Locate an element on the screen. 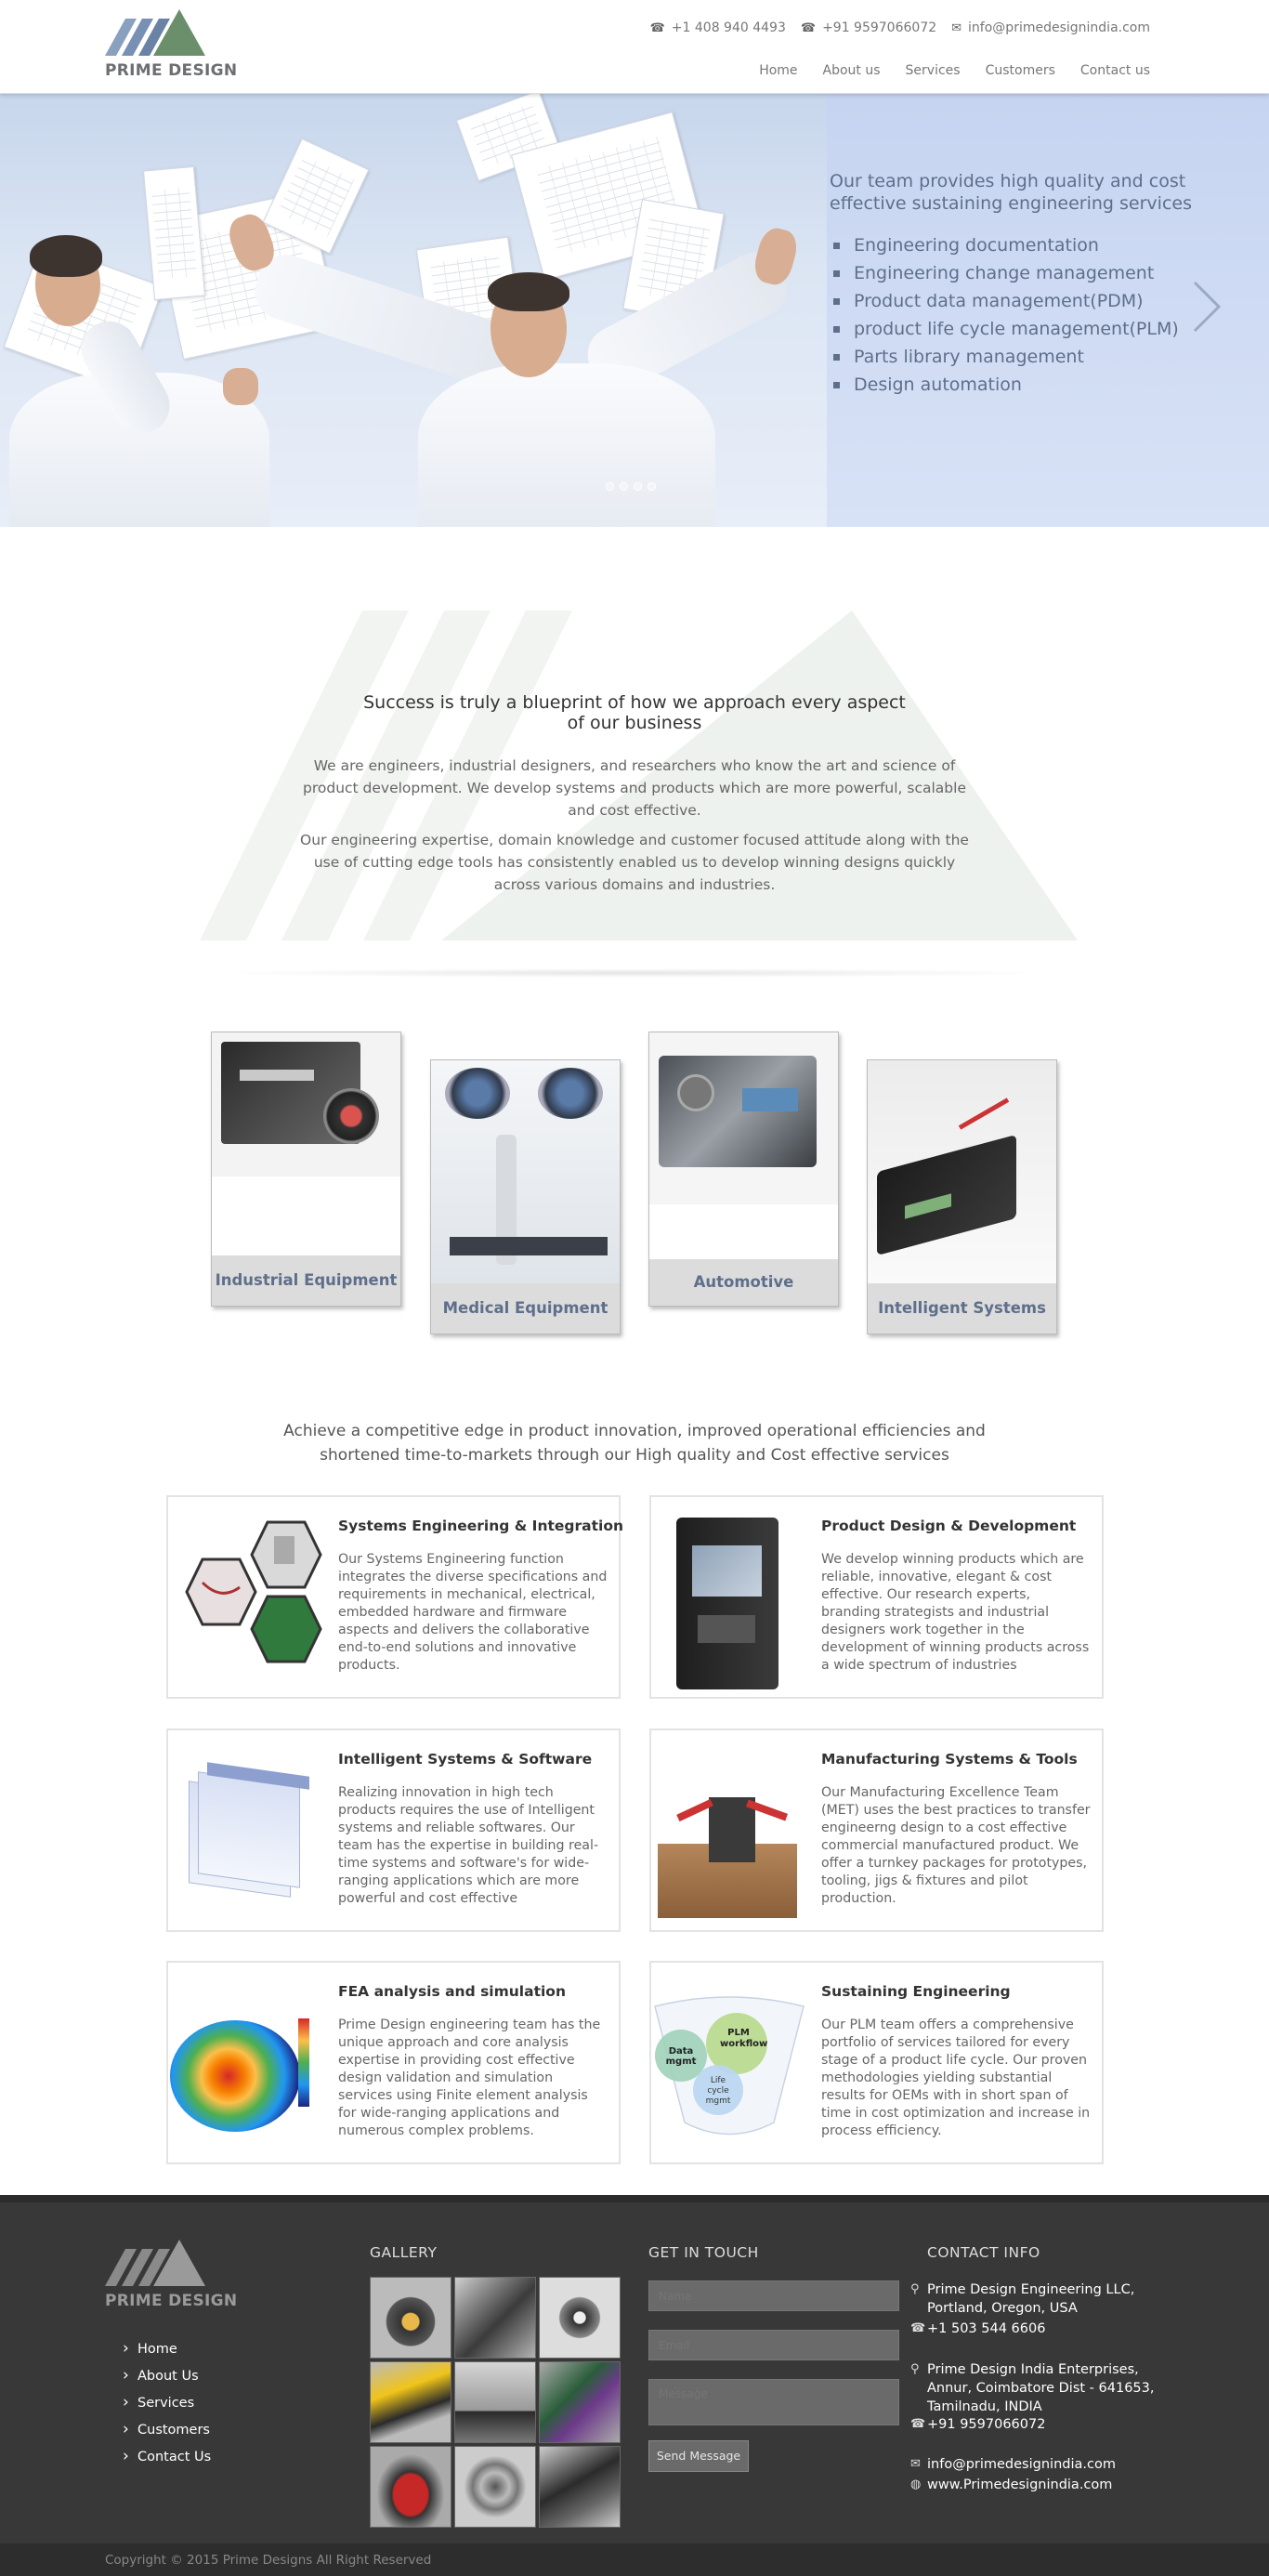  footer-link-about: About Us is located at coordinates (167, 2376).